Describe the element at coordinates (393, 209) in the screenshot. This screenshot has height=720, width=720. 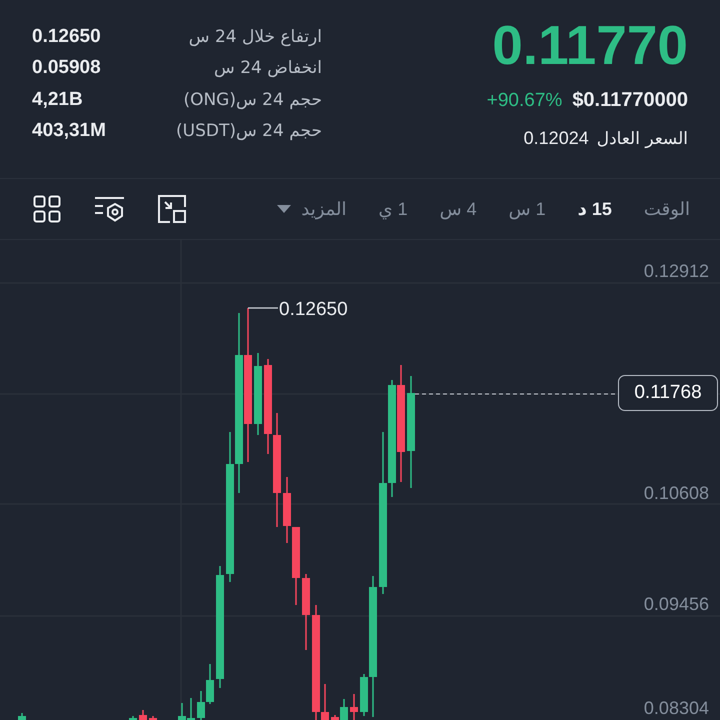
I see `interval-tab: 1 ي` at that location.